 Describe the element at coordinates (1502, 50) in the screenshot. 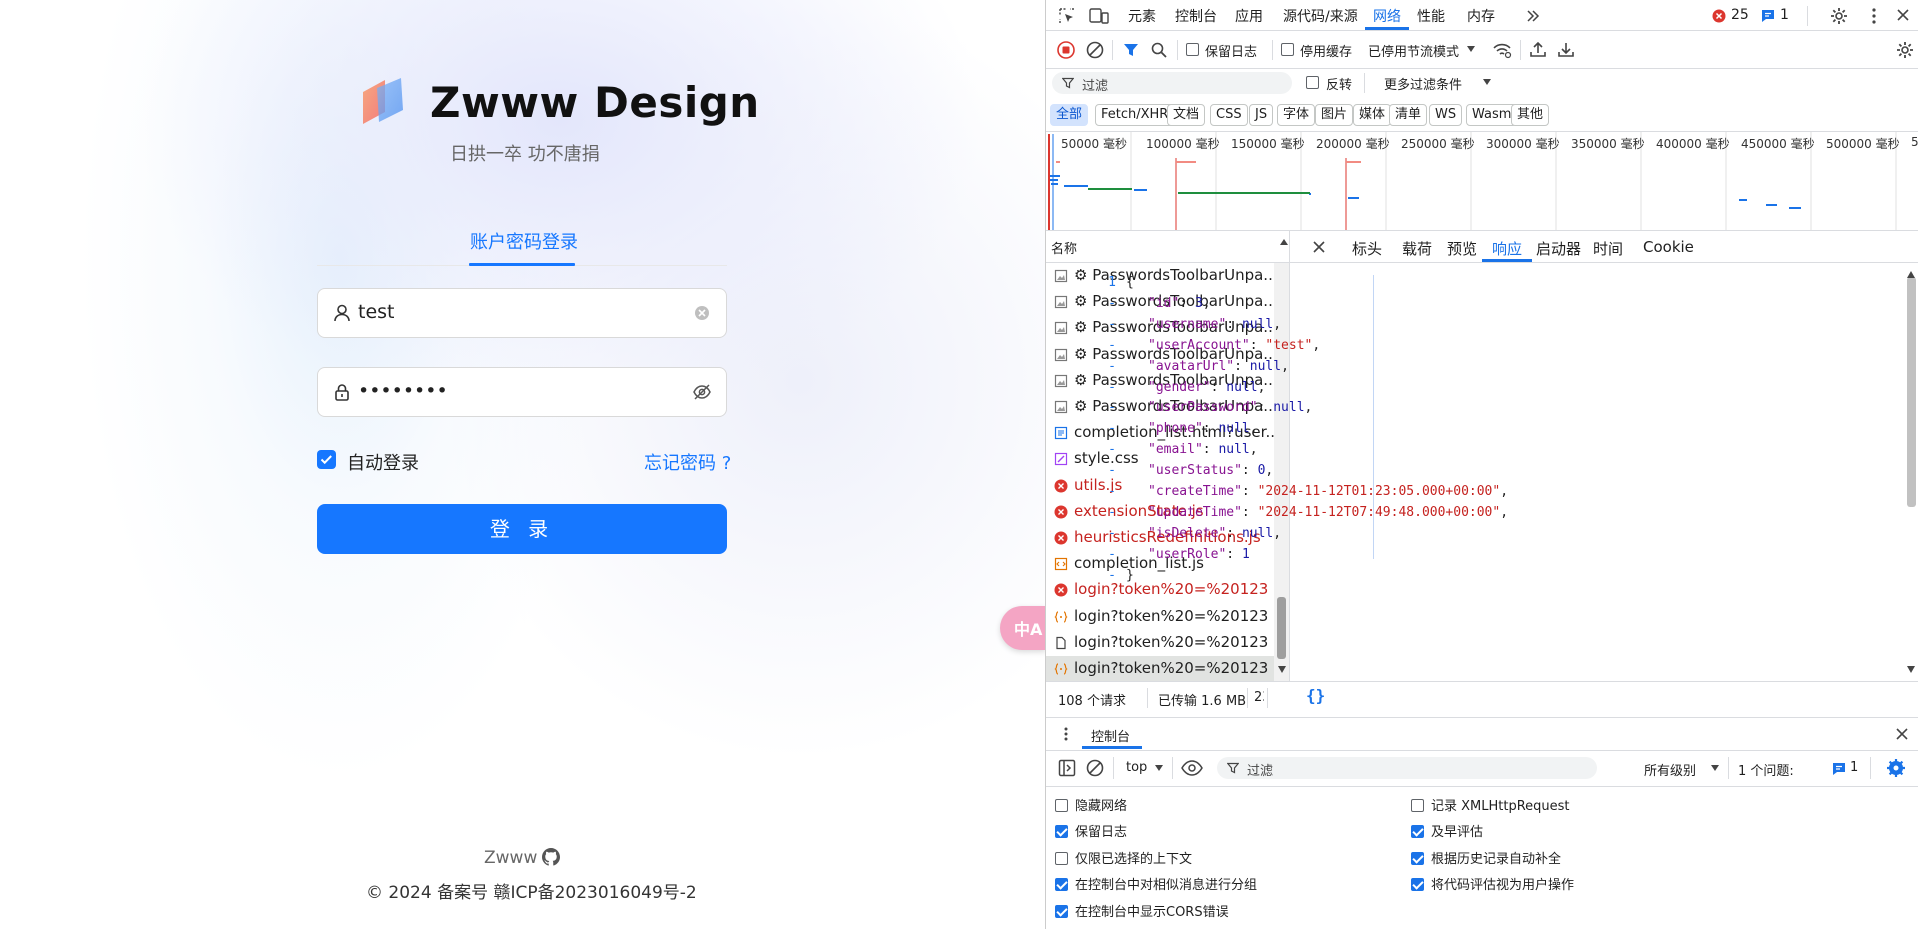

I see `network-conditions-icon` at that location.